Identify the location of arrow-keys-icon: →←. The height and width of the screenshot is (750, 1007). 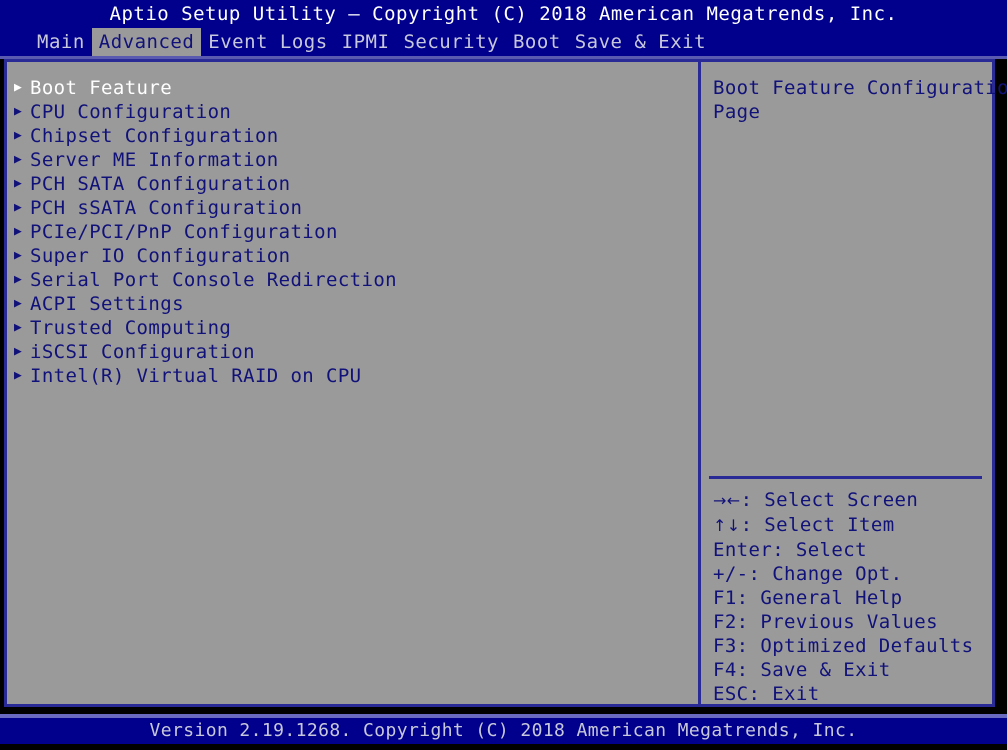
(727, 500).